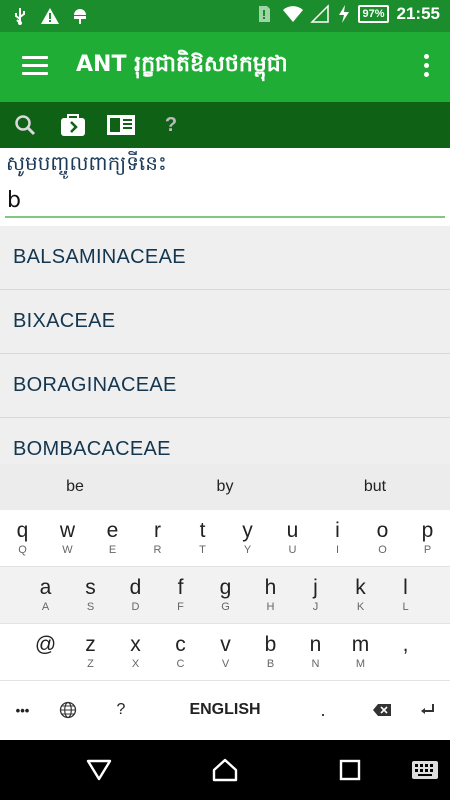  Describe the element at coordinates (180, 644) in the screenshot. I see `key-label: c` at that location.